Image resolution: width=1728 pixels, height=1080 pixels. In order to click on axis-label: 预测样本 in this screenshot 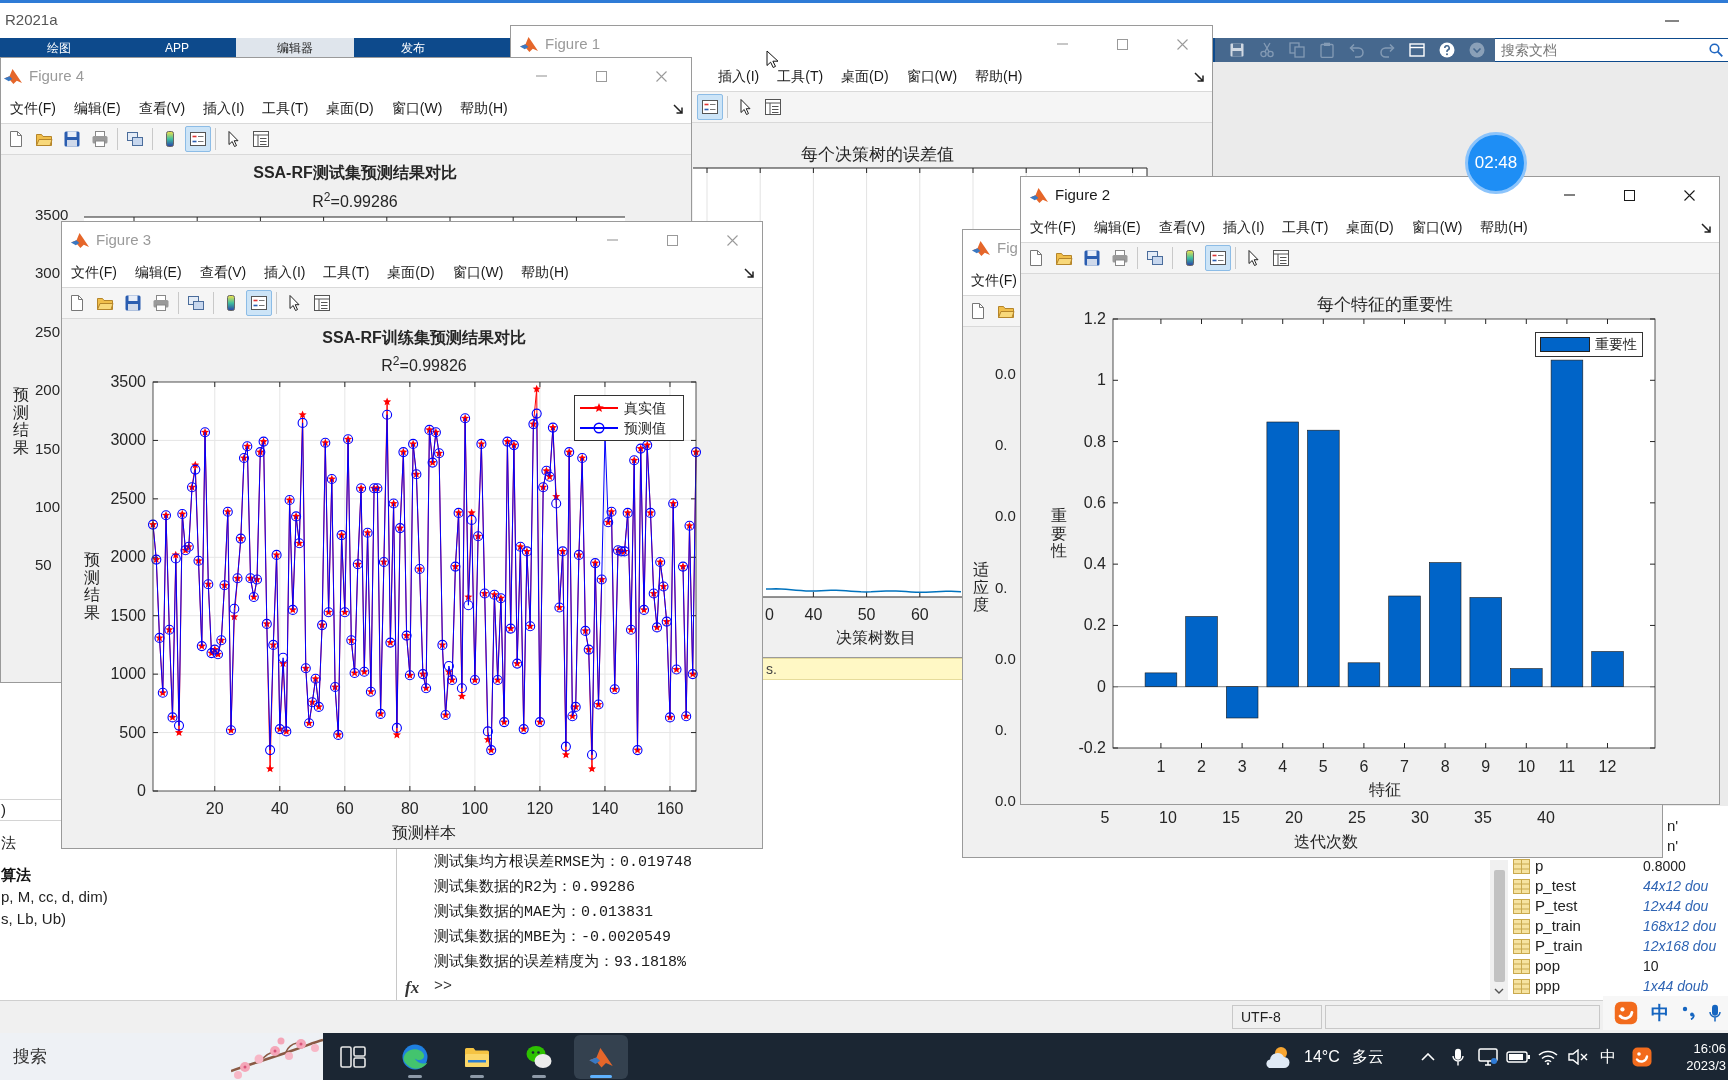, I will do `click(424, 833)`.